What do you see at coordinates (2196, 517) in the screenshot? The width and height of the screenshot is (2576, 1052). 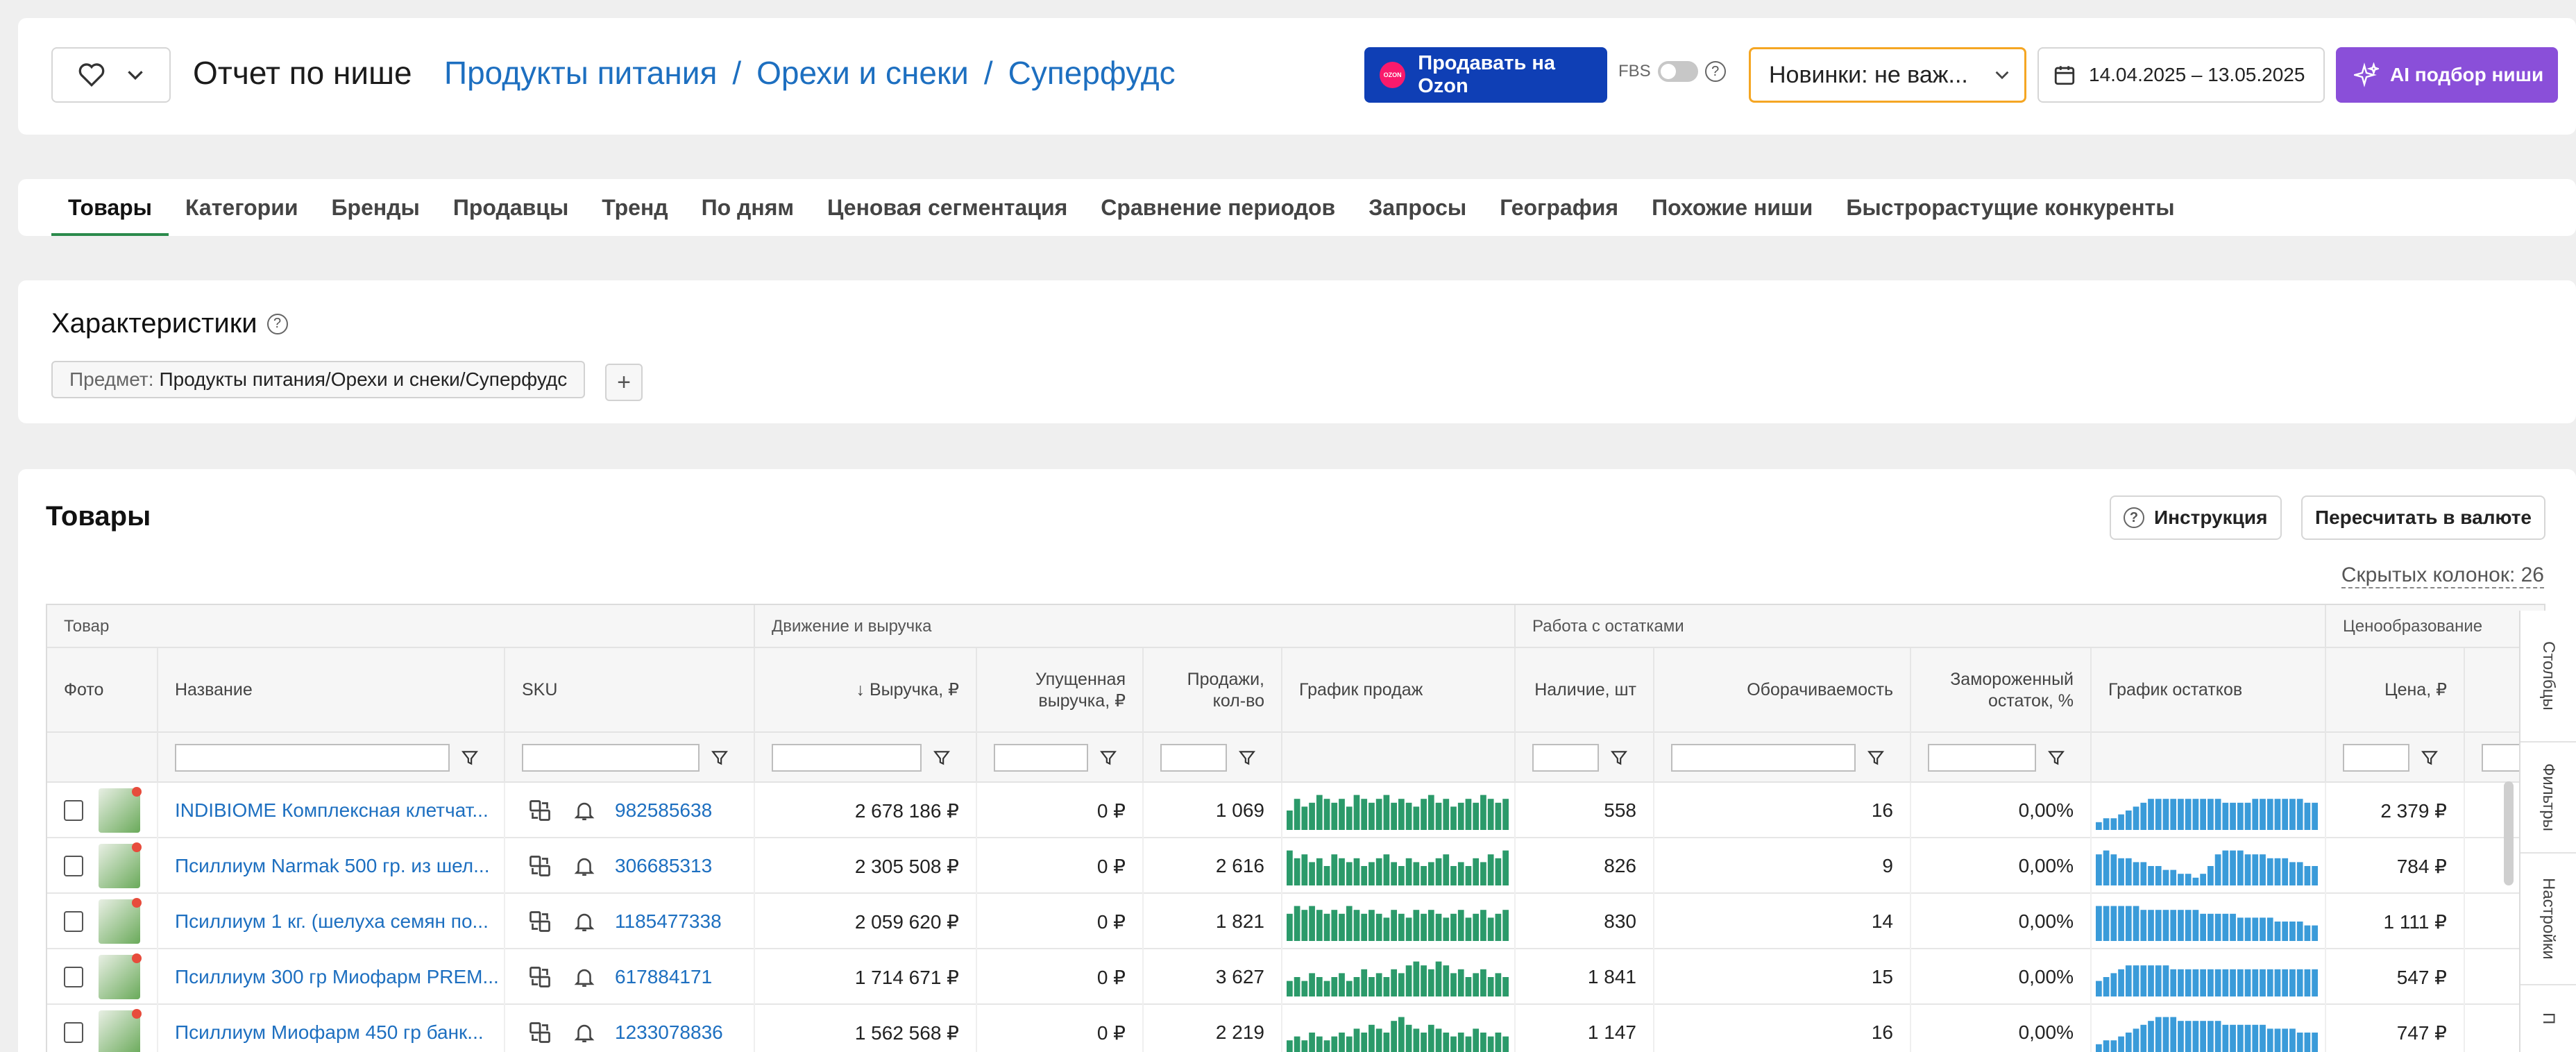 I see `instruction-button: ? Инструкция` at bounding box center [2196, 517].